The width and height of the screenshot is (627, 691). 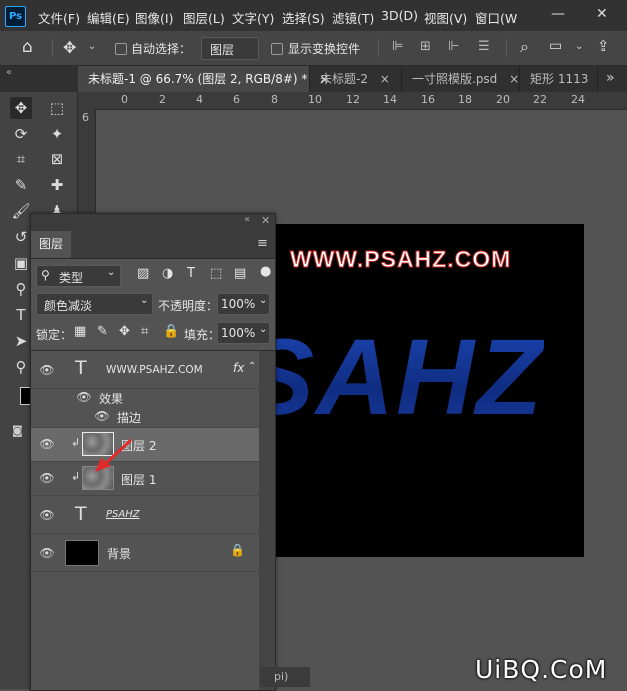 I want to click on collapse-panel-icon: «, so click(x=247, y=219).